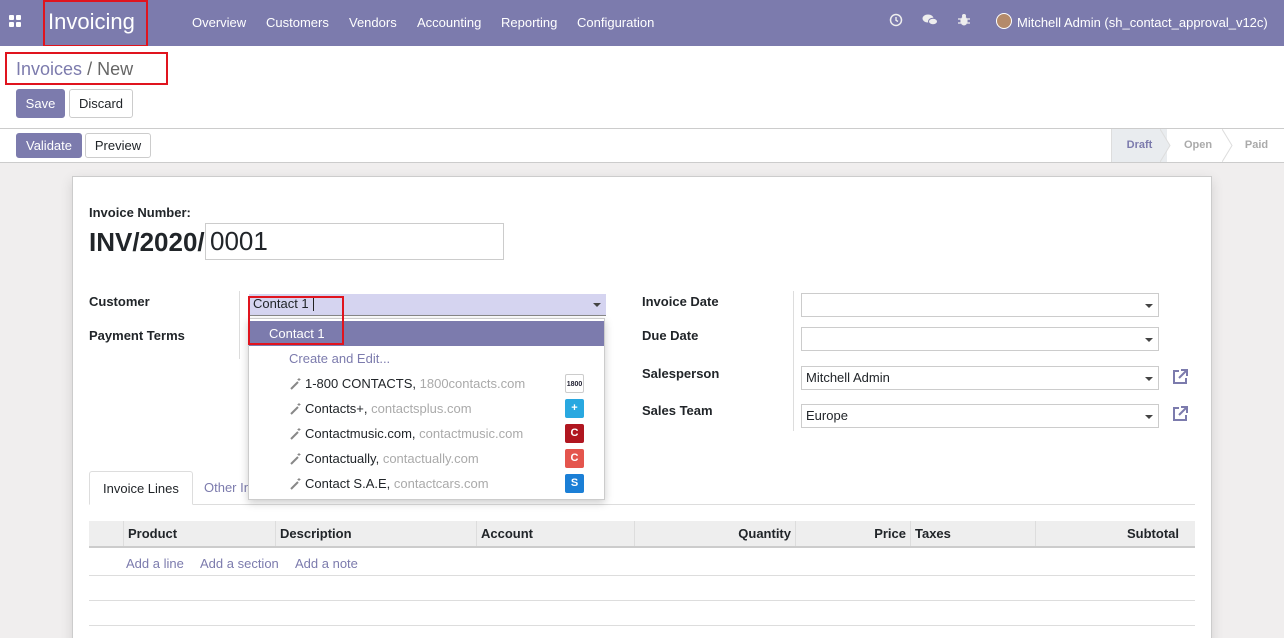  What do you see at coordinates (1198, 145) in the screenshot?
I see `stage-open: Open` at bounding box center [1198, 145].